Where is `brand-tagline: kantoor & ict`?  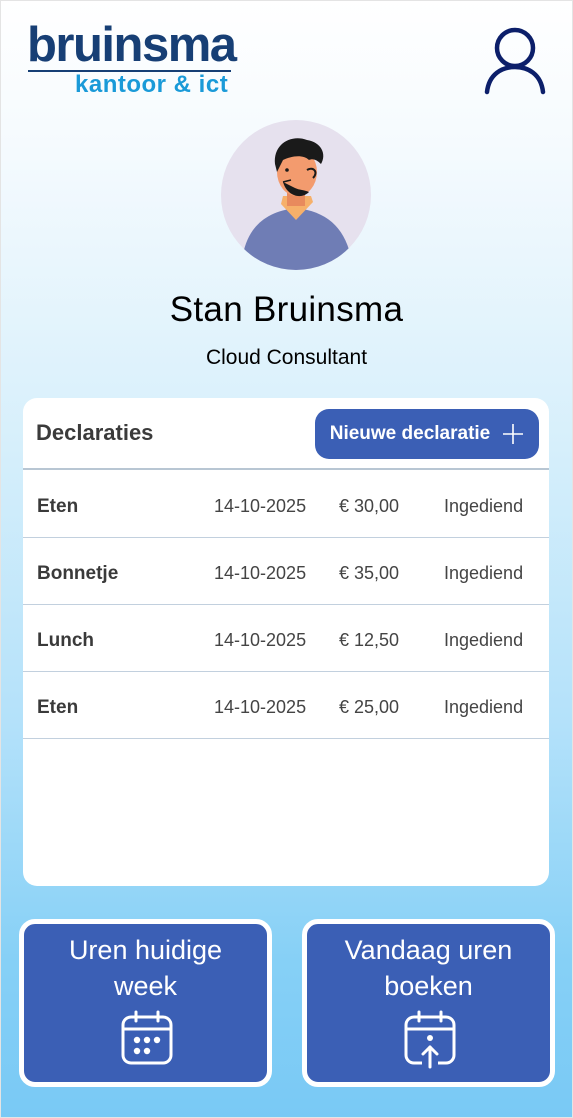
brand-tagline: kantoor & ict is located at coordinates (152, 84).